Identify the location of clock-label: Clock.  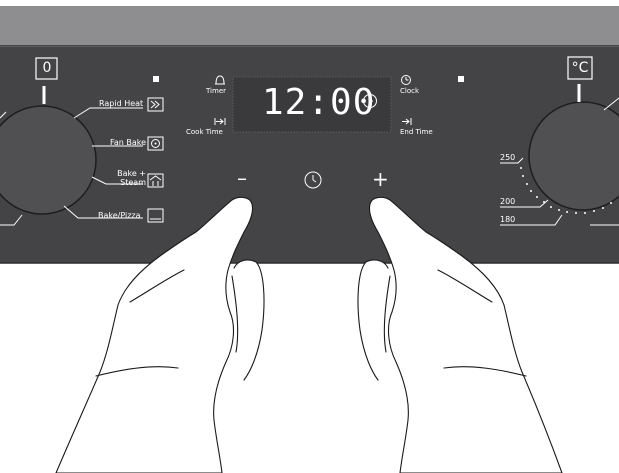
(410, 91).